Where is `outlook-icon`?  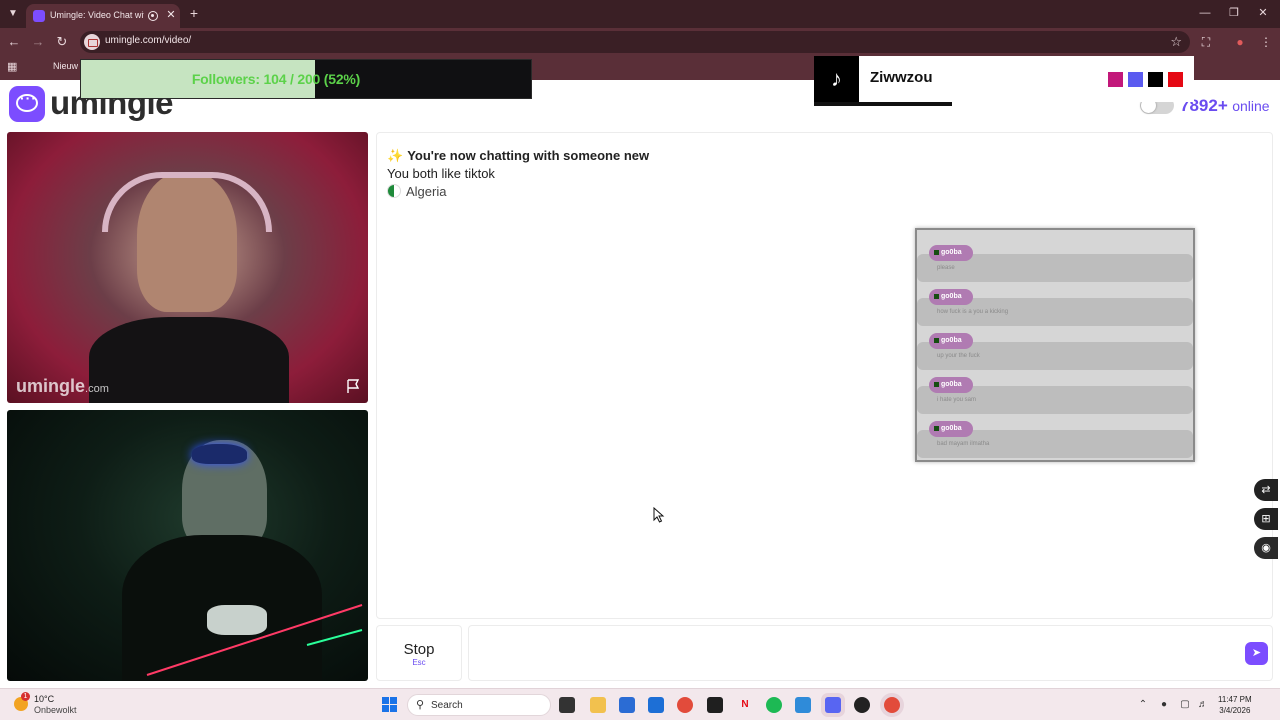
outlook-icon is located at coordinates (656, 705).